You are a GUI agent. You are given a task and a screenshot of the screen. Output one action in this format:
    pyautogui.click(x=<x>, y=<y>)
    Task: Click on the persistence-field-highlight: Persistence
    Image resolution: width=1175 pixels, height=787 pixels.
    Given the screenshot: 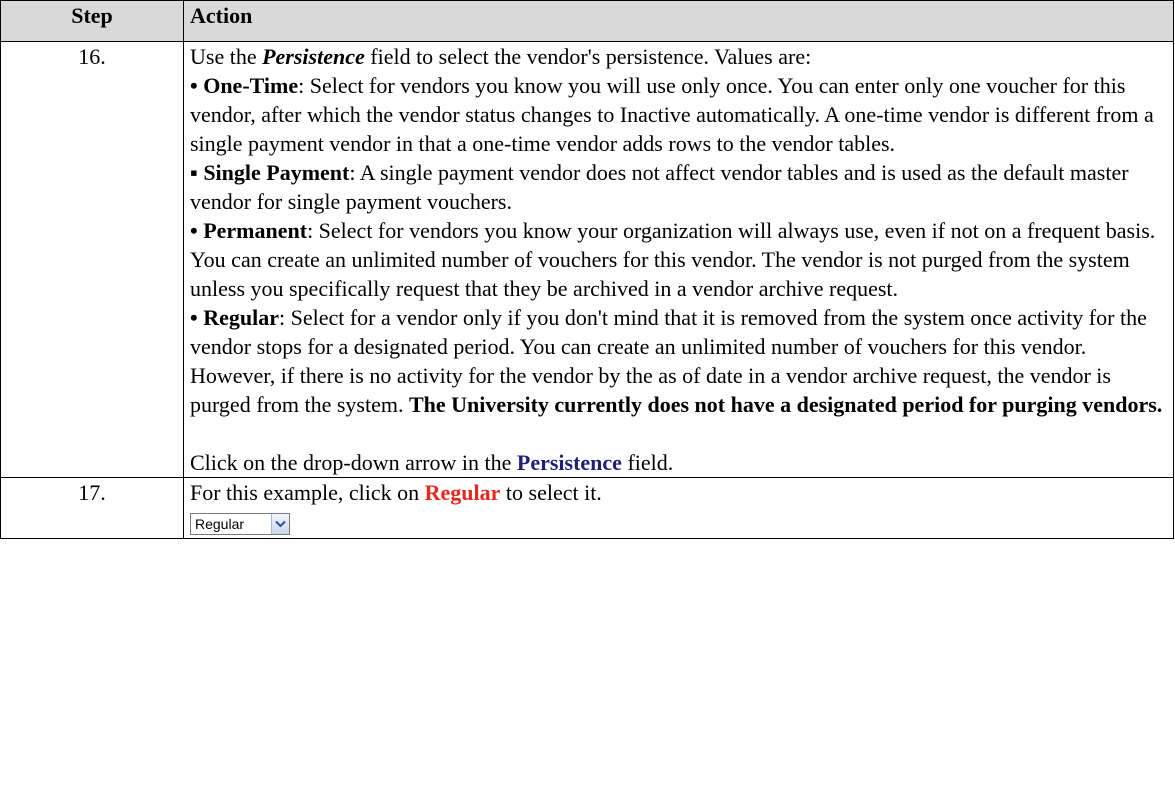 What is the action you would take?
    pyautogui.click(x=569, y=462)
    